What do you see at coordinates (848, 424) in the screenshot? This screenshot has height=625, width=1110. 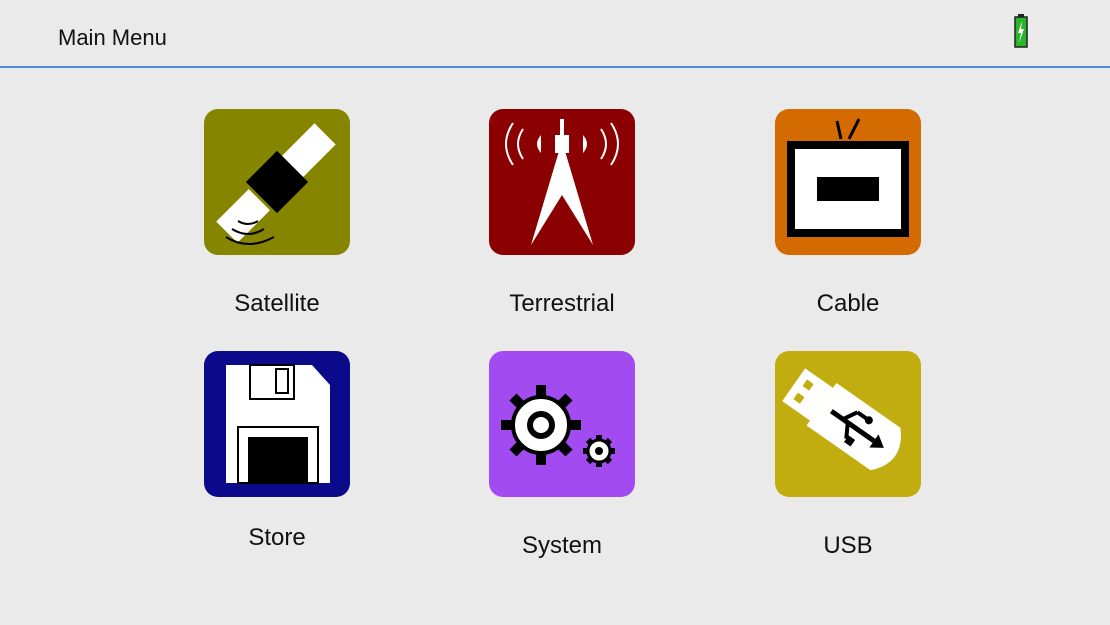 I see `usb-drive-icon` at bounding box center [848, 424].